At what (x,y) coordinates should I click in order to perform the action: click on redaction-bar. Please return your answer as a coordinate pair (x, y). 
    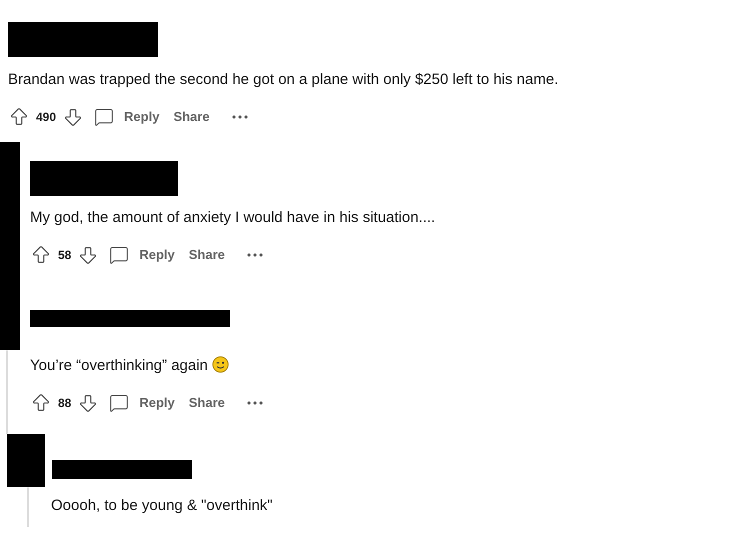
    Looking at the image, I should click on (26, 460).